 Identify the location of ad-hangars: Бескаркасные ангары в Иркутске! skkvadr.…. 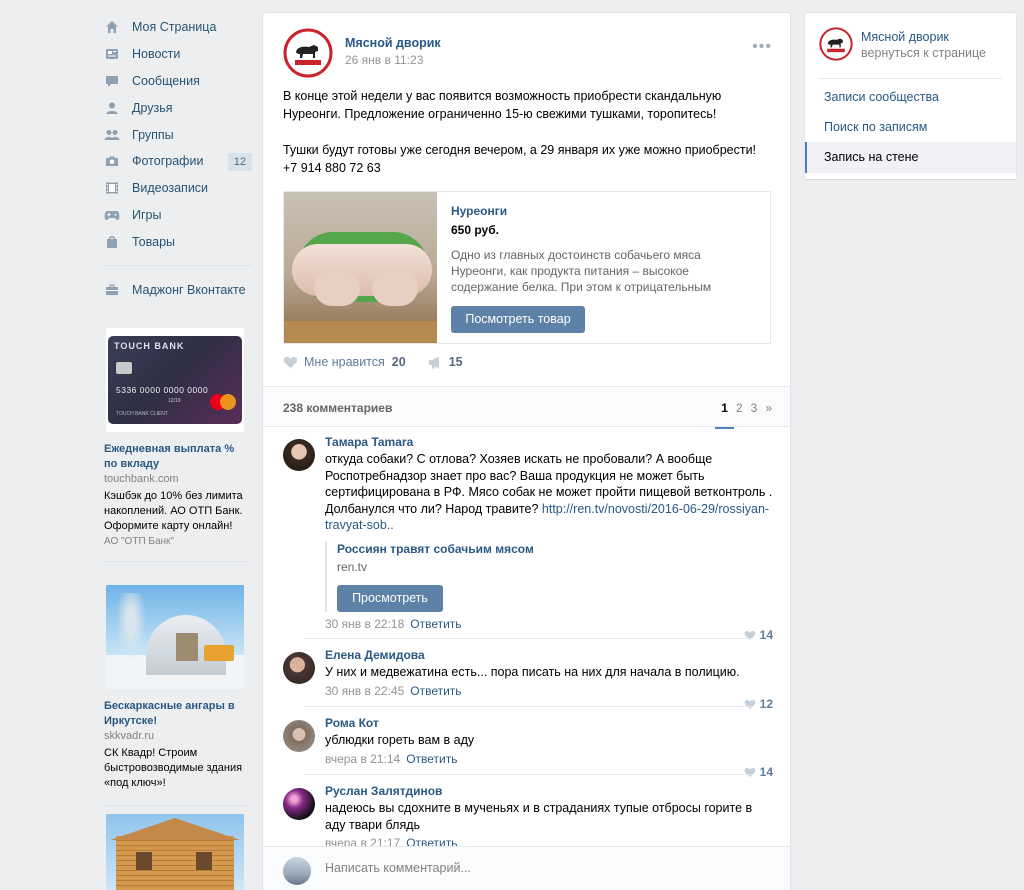
(175, 695).